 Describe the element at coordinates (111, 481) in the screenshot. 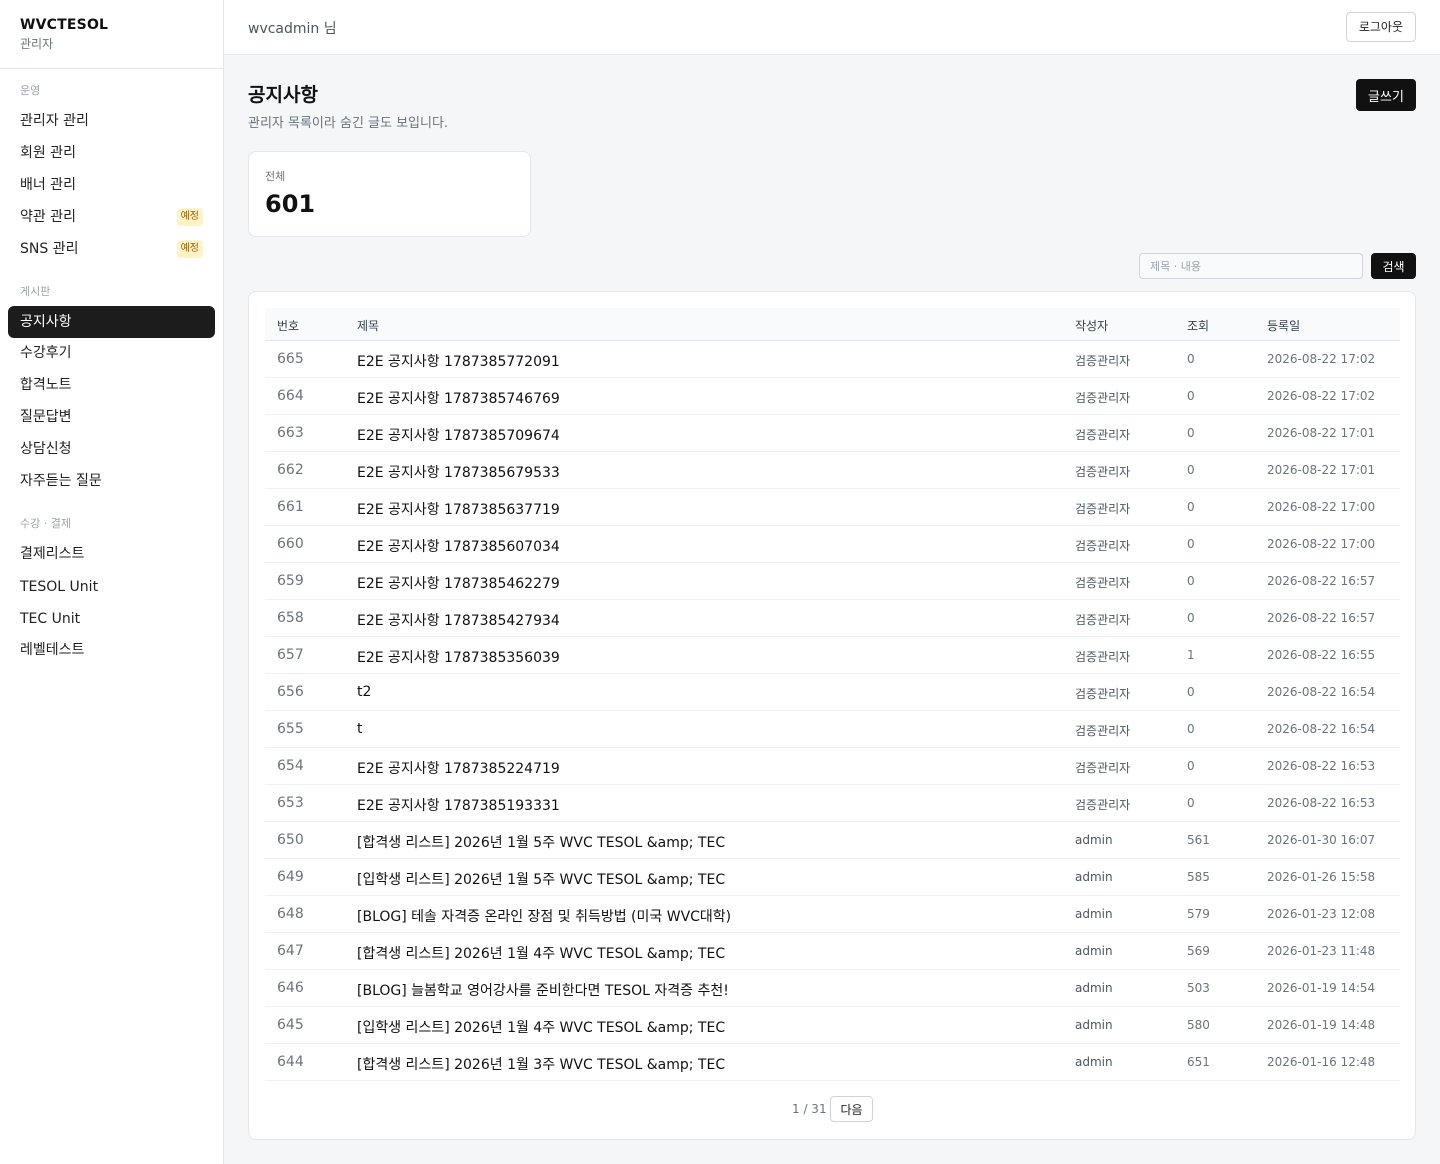

I see `sidebar-item-faq: 자주듣는 질문` at that location.